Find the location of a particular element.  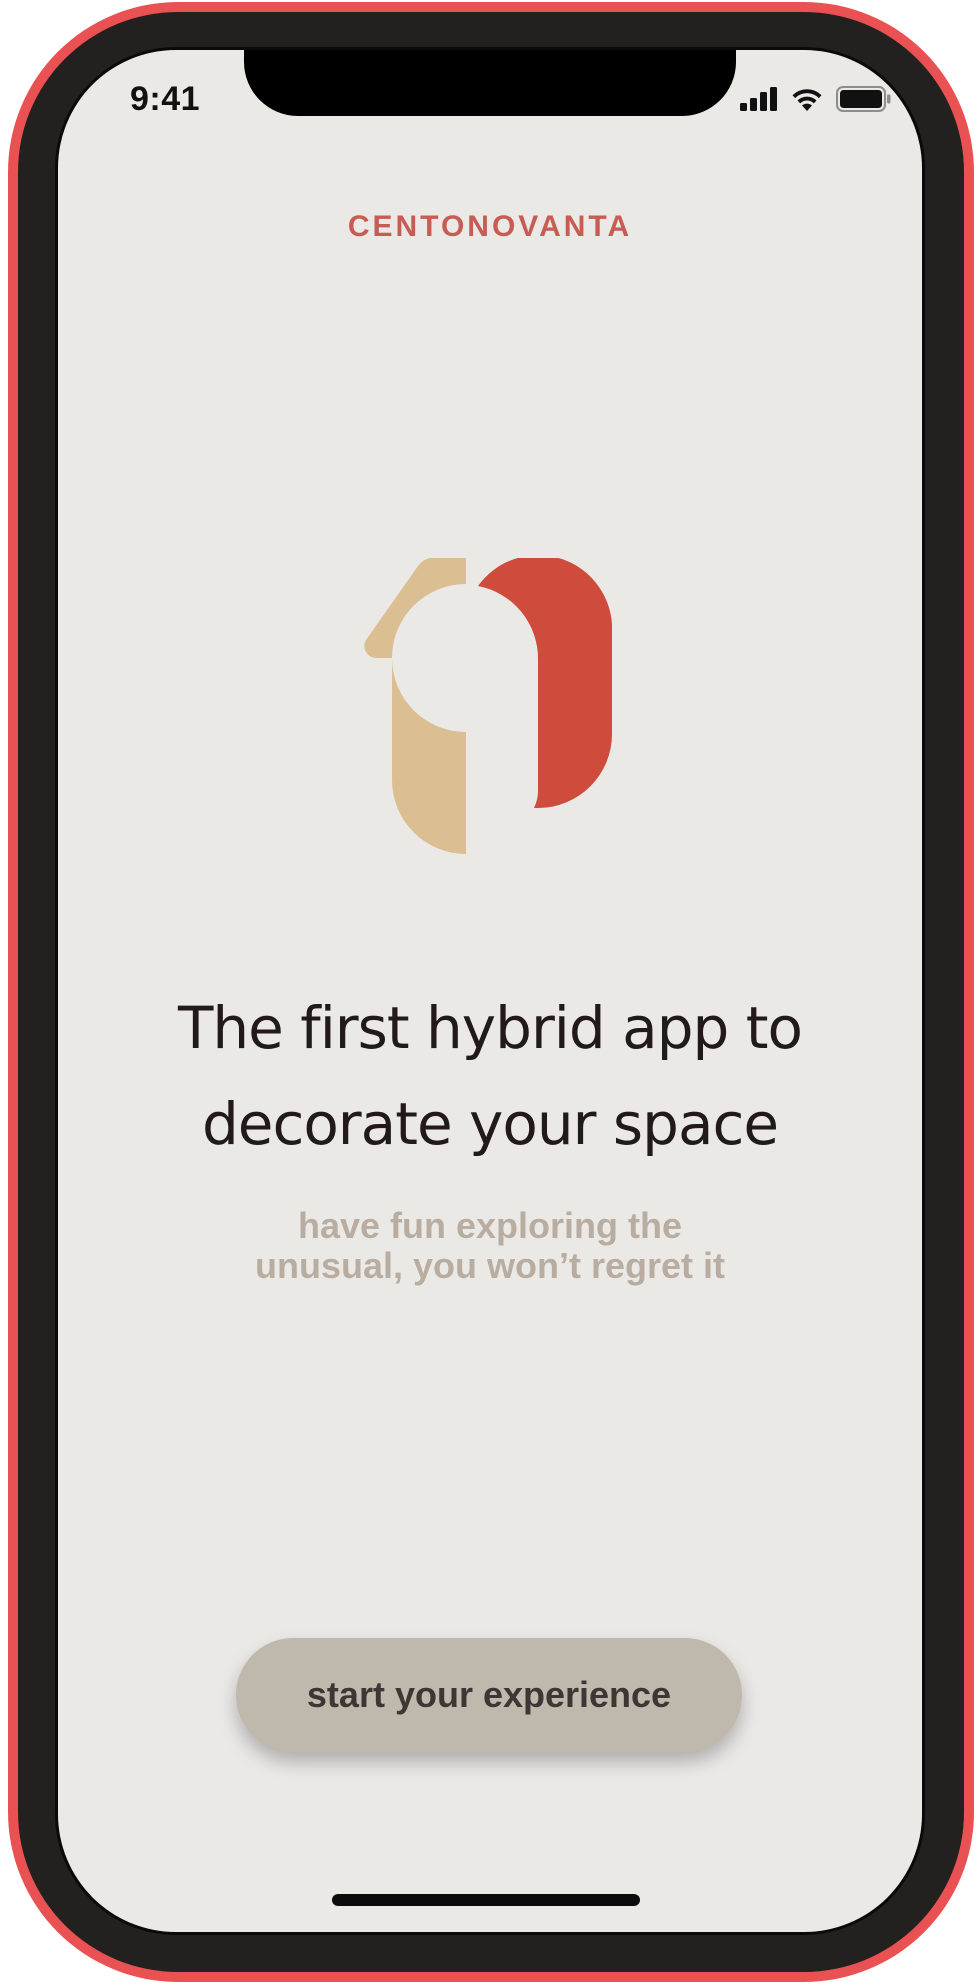

tagline-line-1: have fun exploring the is located at coordinates (490, 1225).